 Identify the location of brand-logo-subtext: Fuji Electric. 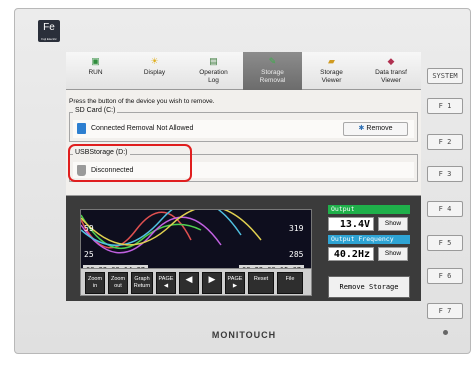
(49, 39).